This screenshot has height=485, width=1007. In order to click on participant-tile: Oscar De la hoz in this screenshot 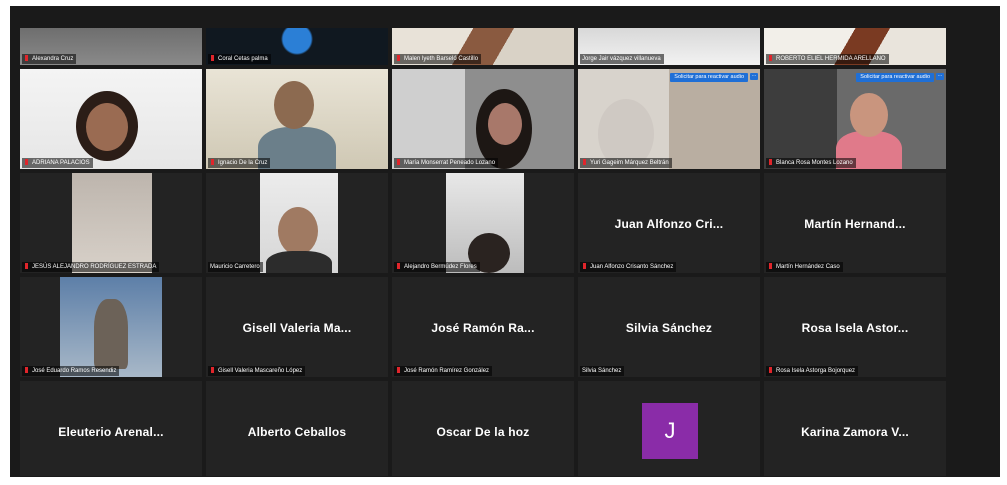, I will do `click(483, 428)`.